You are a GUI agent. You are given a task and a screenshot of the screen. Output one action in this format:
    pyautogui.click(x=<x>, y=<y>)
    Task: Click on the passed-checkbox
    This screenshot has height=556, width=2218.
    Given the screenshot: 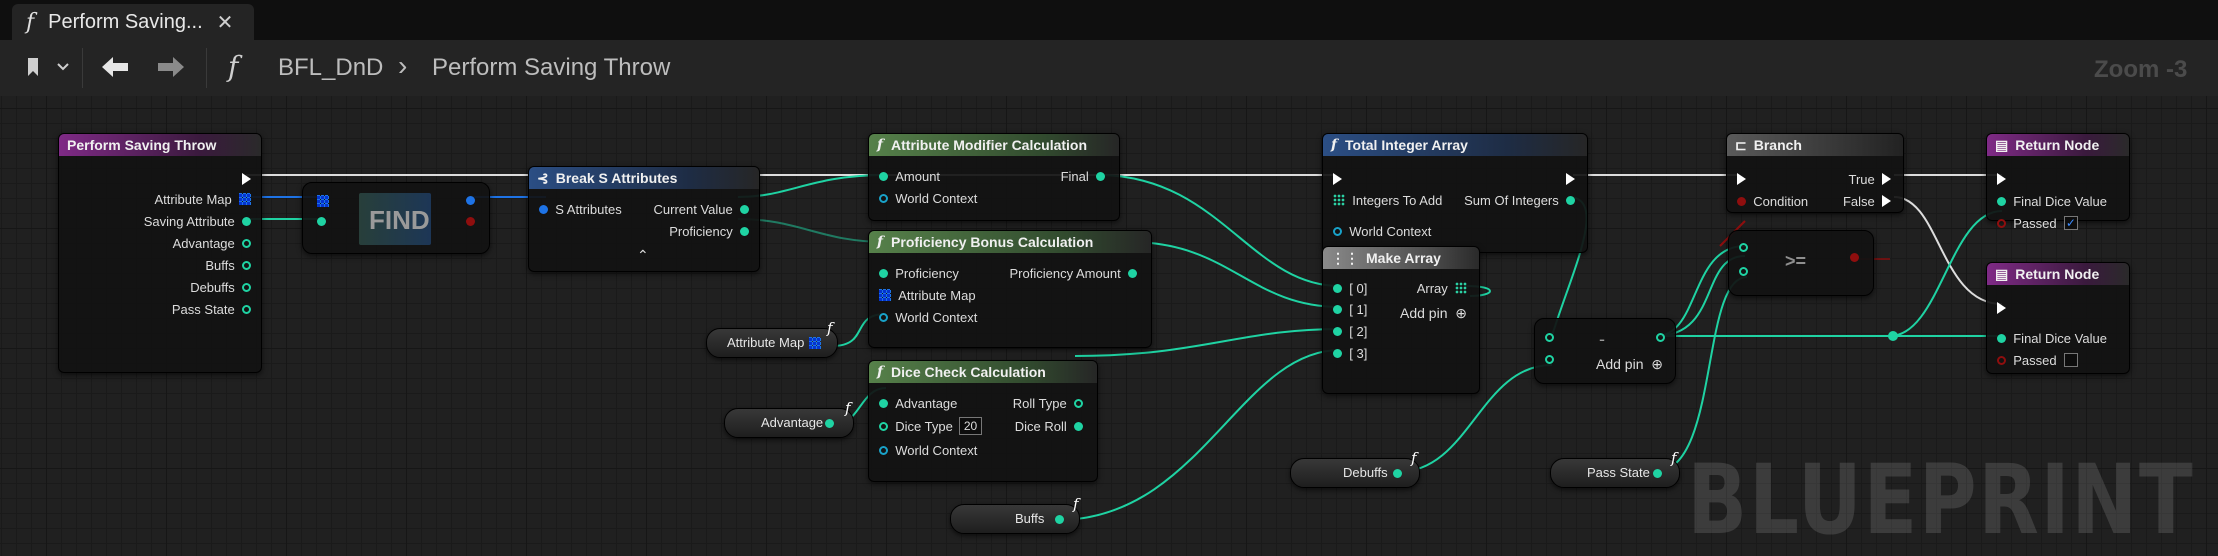 What is the action you would take?
    pyautogui.click(x=2070, y=360)
    